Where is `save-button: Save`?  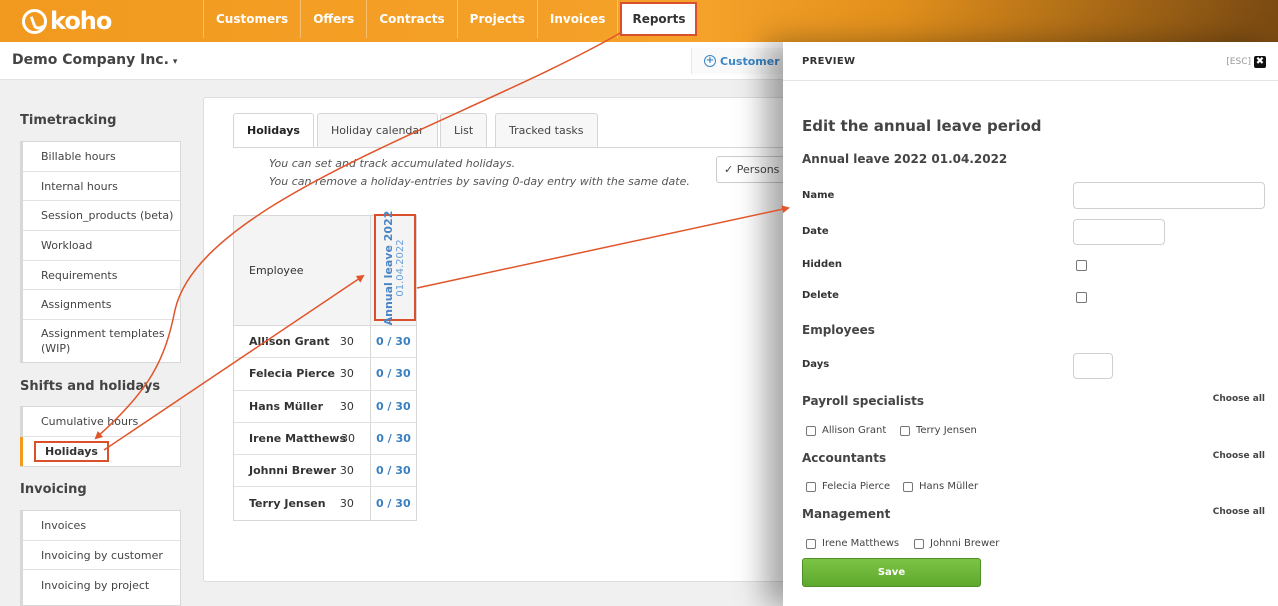
save-button: Save is located at coordinates (891, 572).